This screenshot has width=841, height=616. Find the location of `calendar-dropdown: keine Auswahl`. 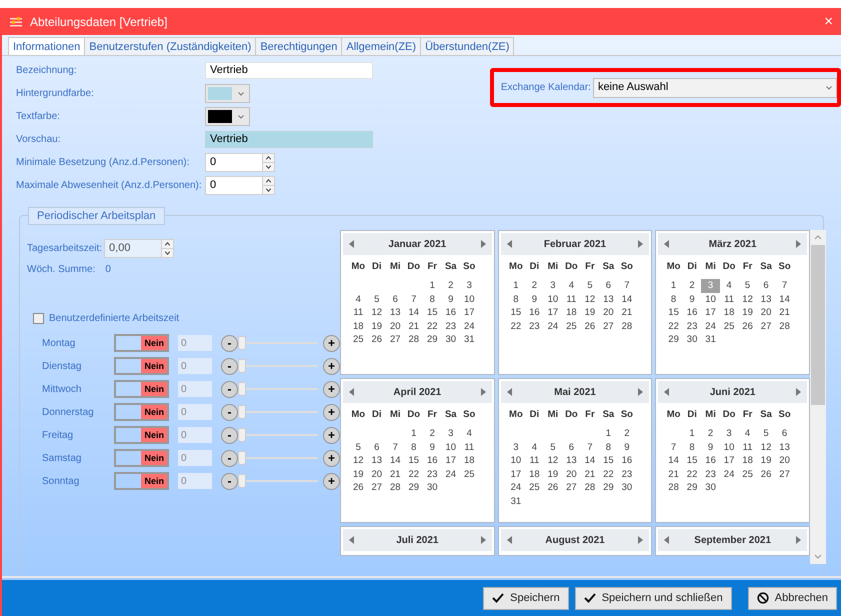

calendar-dropdown: keine Auswahl is located at coordinates (714, 88).